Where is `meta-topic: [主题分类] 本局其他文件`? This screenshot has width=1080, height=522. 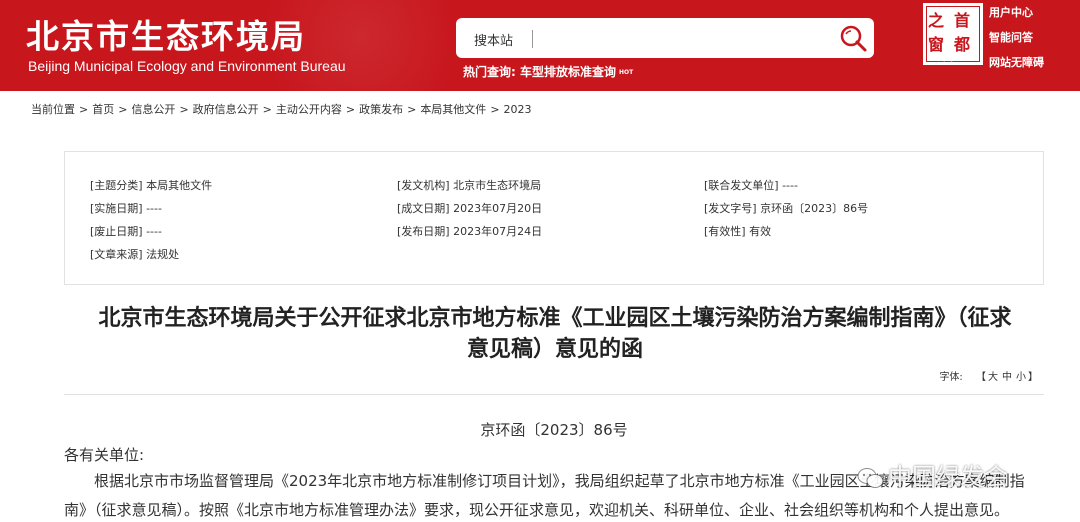 meta-topic: [主题分类] 本局其他文件 is located at coordinates (151, 185).